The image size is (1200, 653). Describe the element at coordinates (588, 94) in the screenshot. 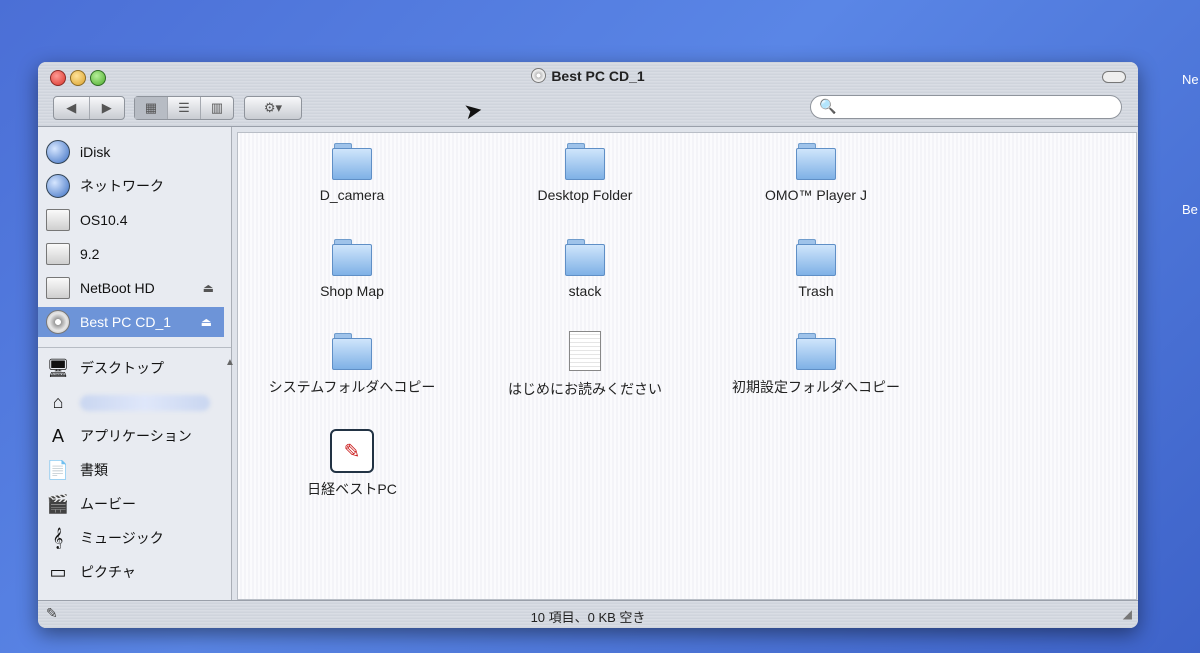

I see `title-bar: Best PC CD_1 ◀ ▶ ▦ ☰ ▥ ⚙▾ 🔍` at that location.